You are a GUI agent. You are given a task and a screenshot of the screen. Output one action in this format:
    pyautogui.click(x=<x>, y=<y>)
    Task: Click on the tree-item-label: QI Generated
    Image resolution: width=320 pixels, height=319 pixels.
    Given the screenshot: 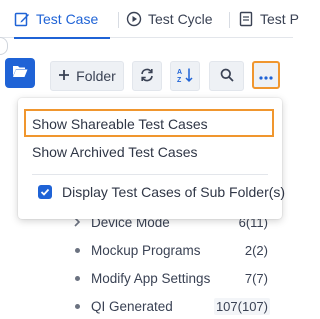 What is the action you would take?
    pyautogui.click(x=132, y=306)
    